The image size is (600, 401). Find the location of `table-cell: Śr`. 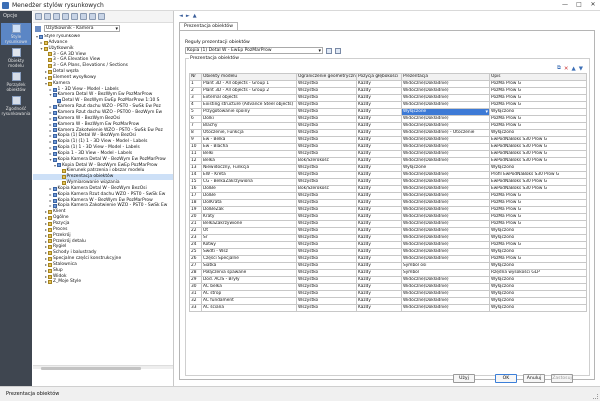

table-cell: Śr is located at coordinates (249, 238).